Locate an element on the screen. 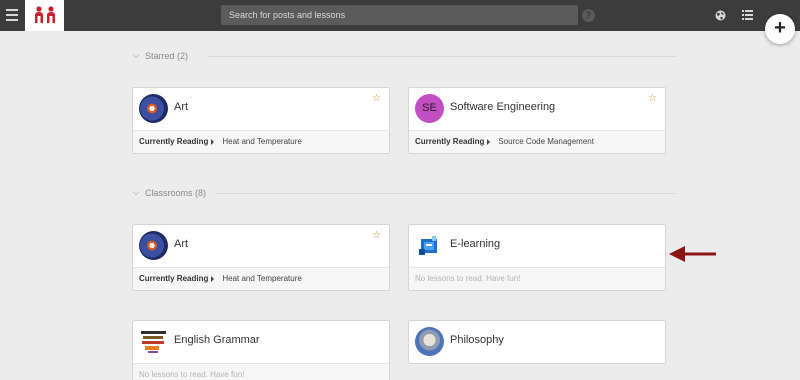 The image size is (800, 380). card-title: English Grammar is located at coordinates (217, 340).